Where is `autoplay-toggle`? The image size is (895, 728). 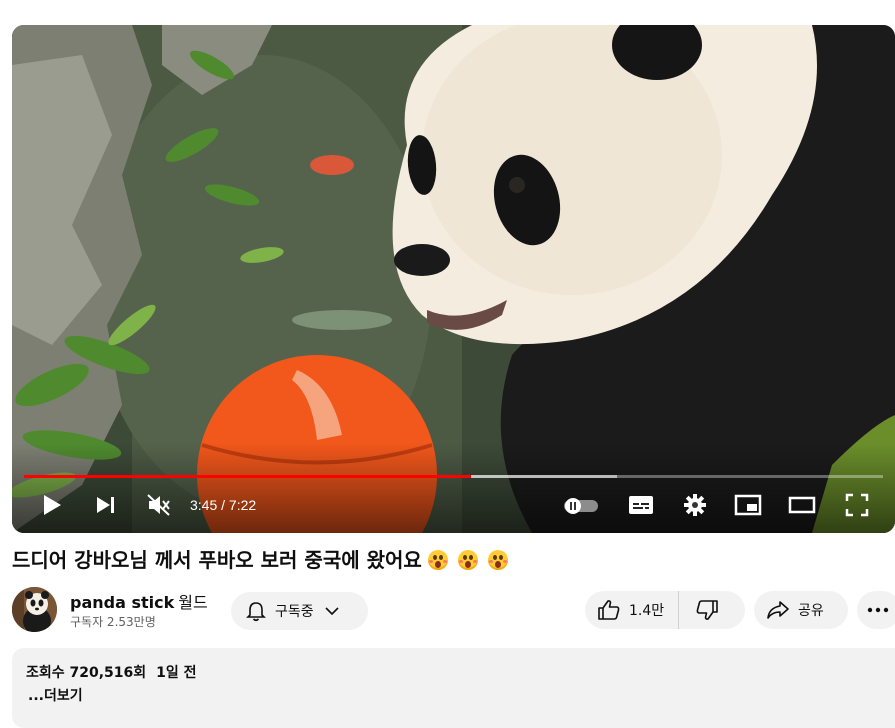 autoplay-toggle is located at coordinates (581, 505).